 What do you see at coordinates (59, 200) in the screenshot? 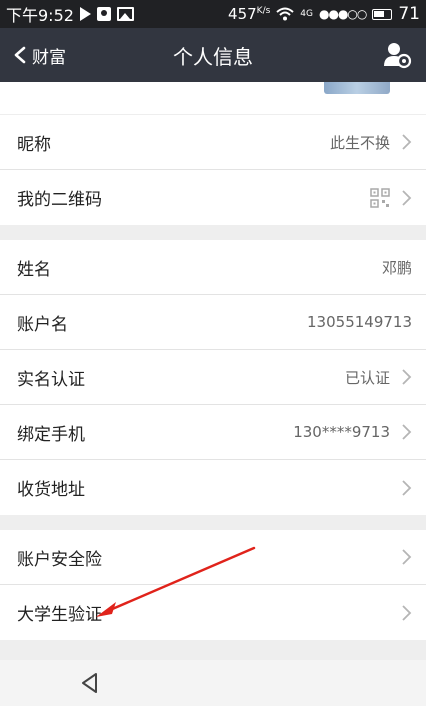
I see `row-label: 我的二维码` at bounding box center [59, 200].